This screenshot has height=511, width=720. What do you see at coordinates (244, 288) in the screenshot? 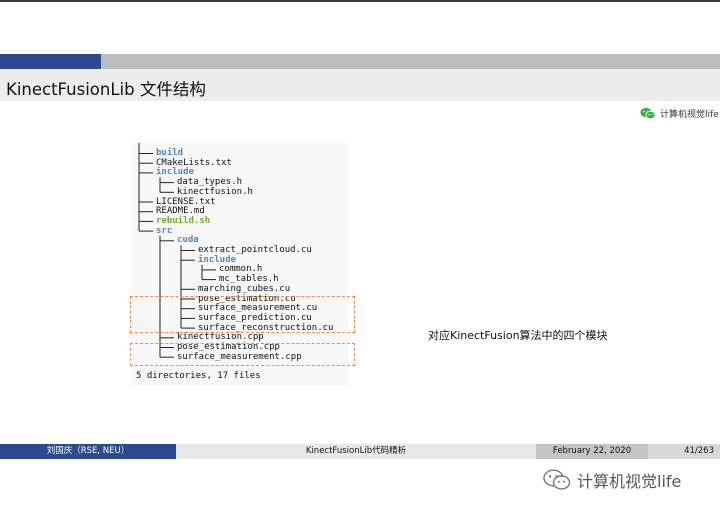
I see `tree-entry: marching_cubes.cu` at bounding box center [244, 288].